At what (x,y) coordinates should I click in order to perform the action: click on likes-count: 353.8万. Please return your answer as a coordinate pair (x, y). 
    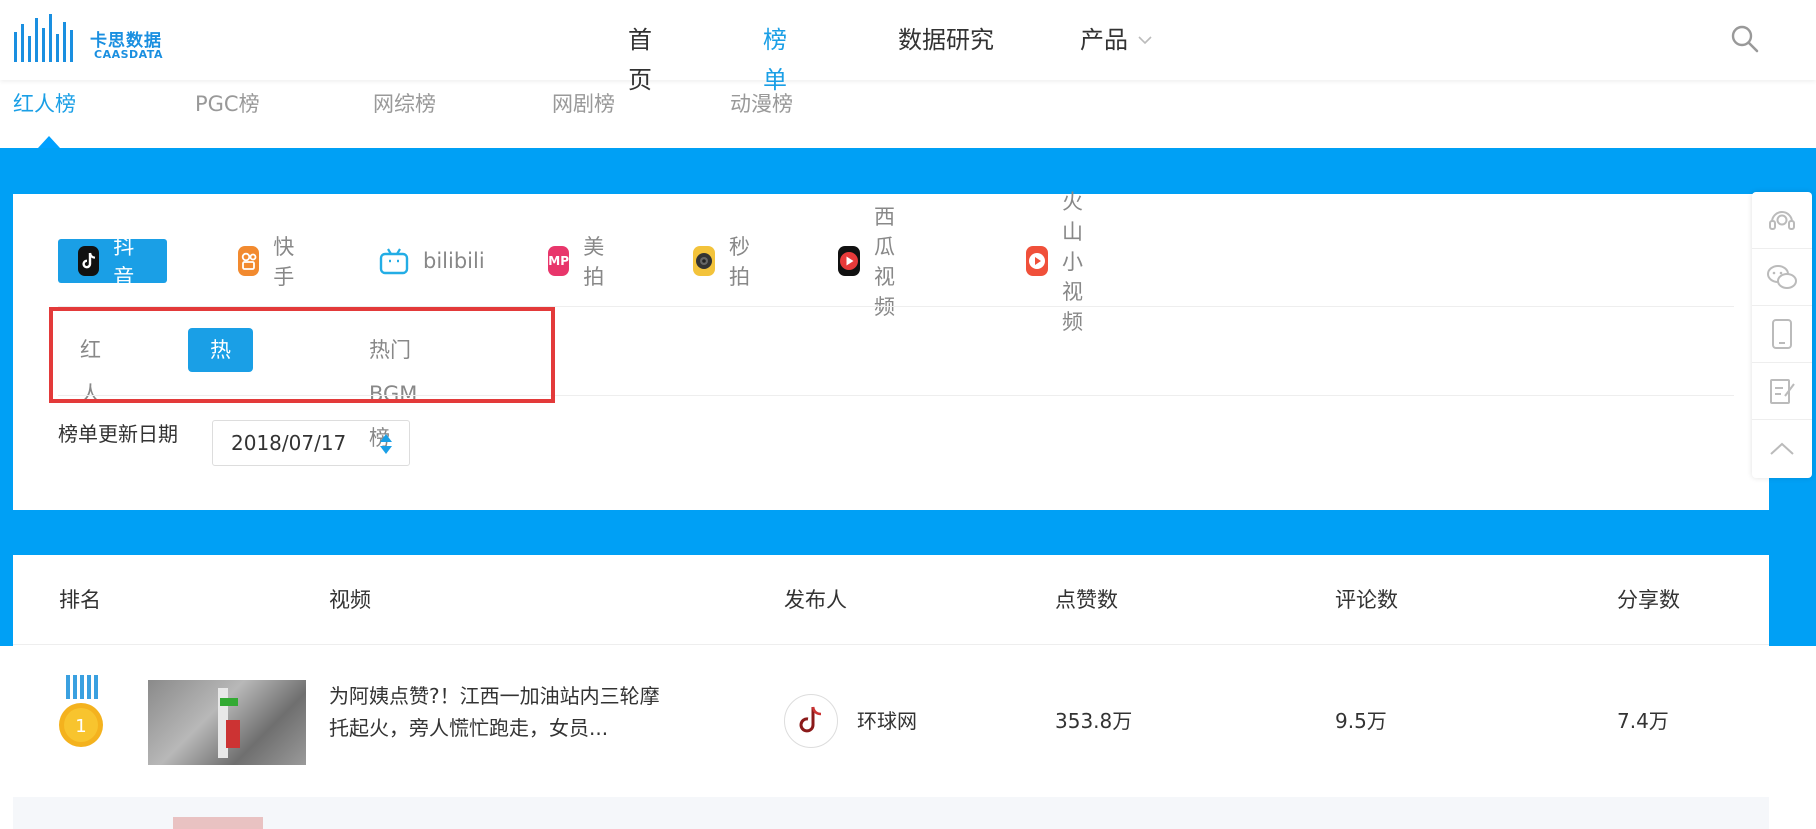
    Looking at the image, I should click on (1094, 721).